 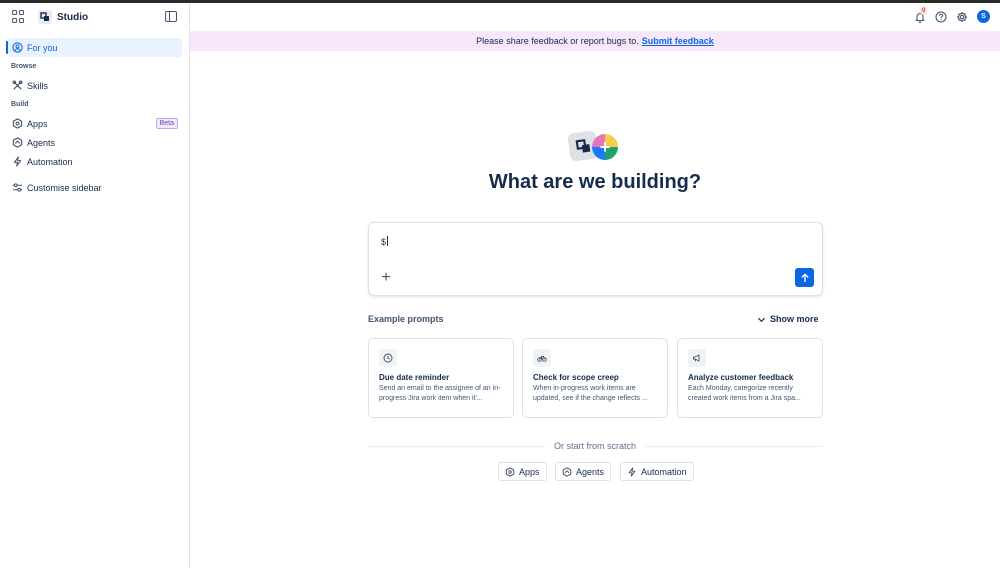 I want to click on sliders-icon, so click(x=17, y=187).